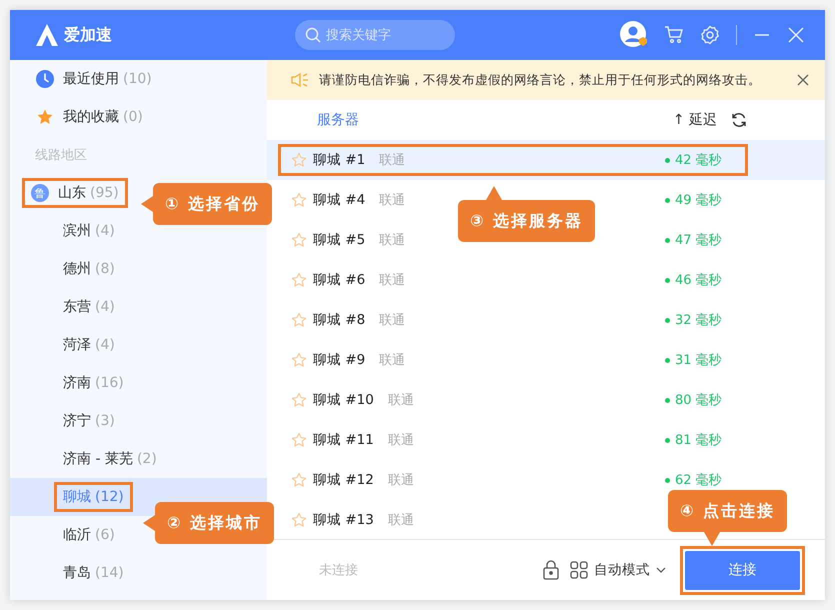 Image resolution: width=835 pixels, height=610 pixels. I want to click on notice-text: 请谨防电信诈骗，不得发布虚假的网络言论，禁止用于任何形式的网络攻击。, so click(540, 80).